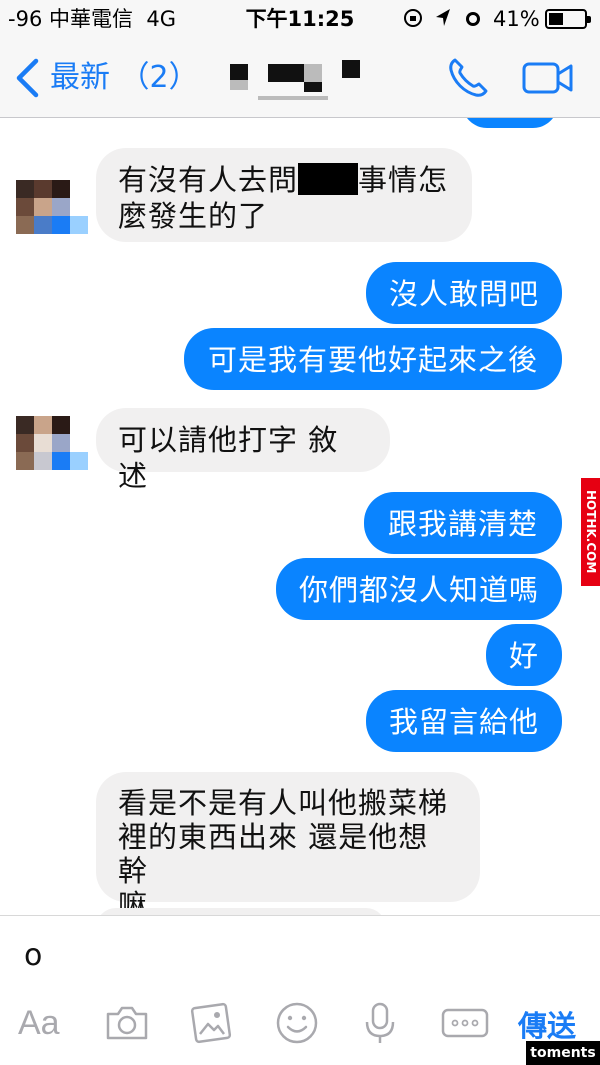  What do you see at coordinates (380, 1023) in the screenshot?
I see `microphone-icon` at bounding box center [380, 1023].